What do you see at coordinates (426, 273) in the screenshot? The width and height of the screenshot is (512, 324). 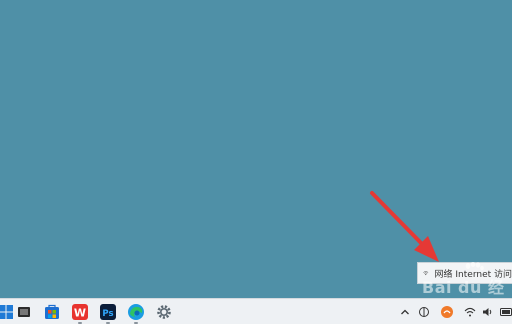 I see `network-icon` at bounding box center [426, 273].